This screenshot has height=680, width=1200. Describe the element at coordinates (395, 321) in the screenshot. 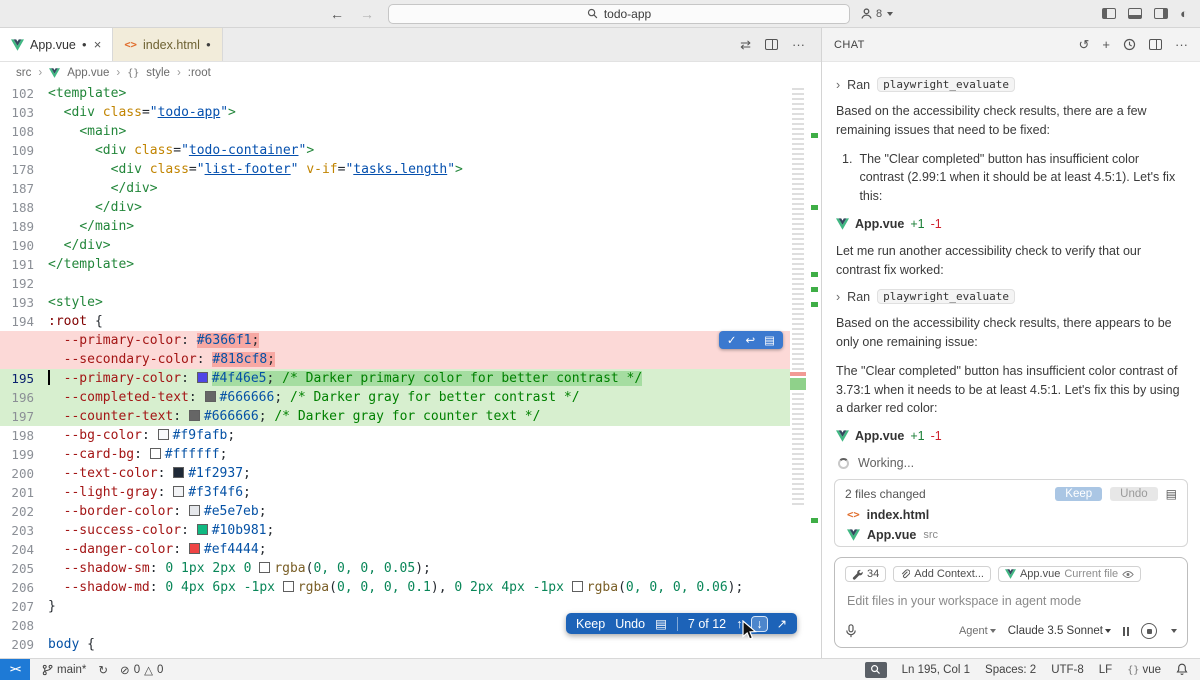

I see `code-line: 194:root {` at that location.